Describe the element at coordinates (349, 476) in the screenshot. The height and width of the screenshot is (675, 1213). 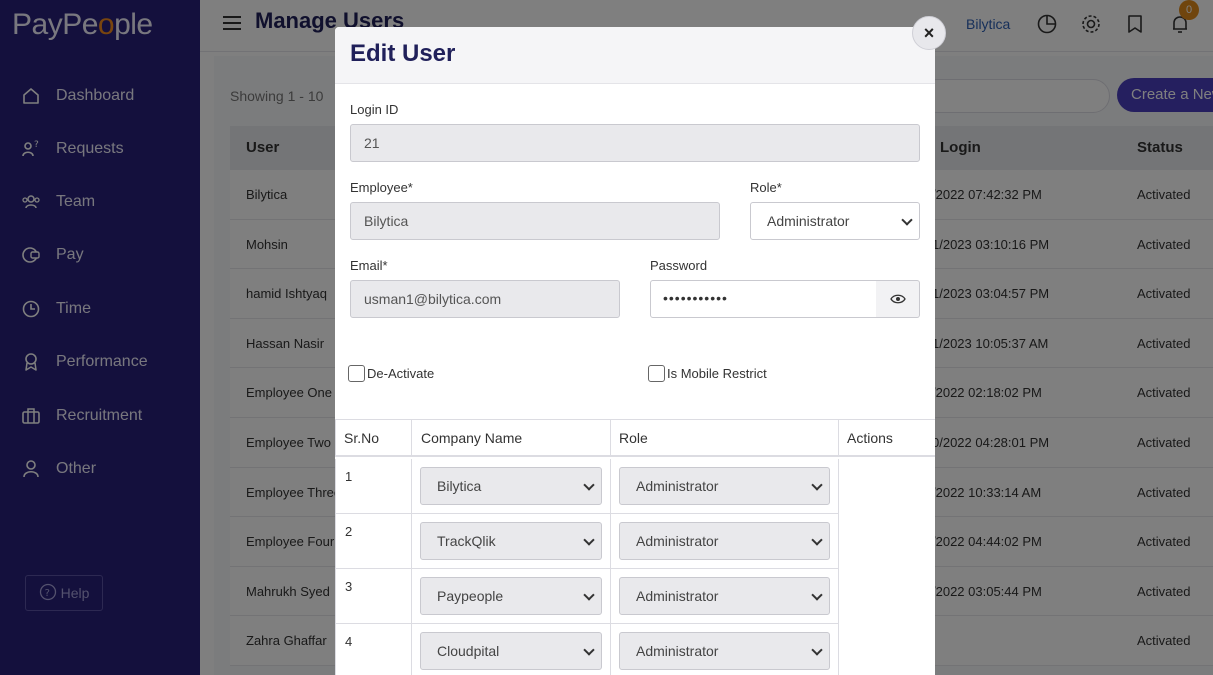
I see `row-number: 1` at that location.